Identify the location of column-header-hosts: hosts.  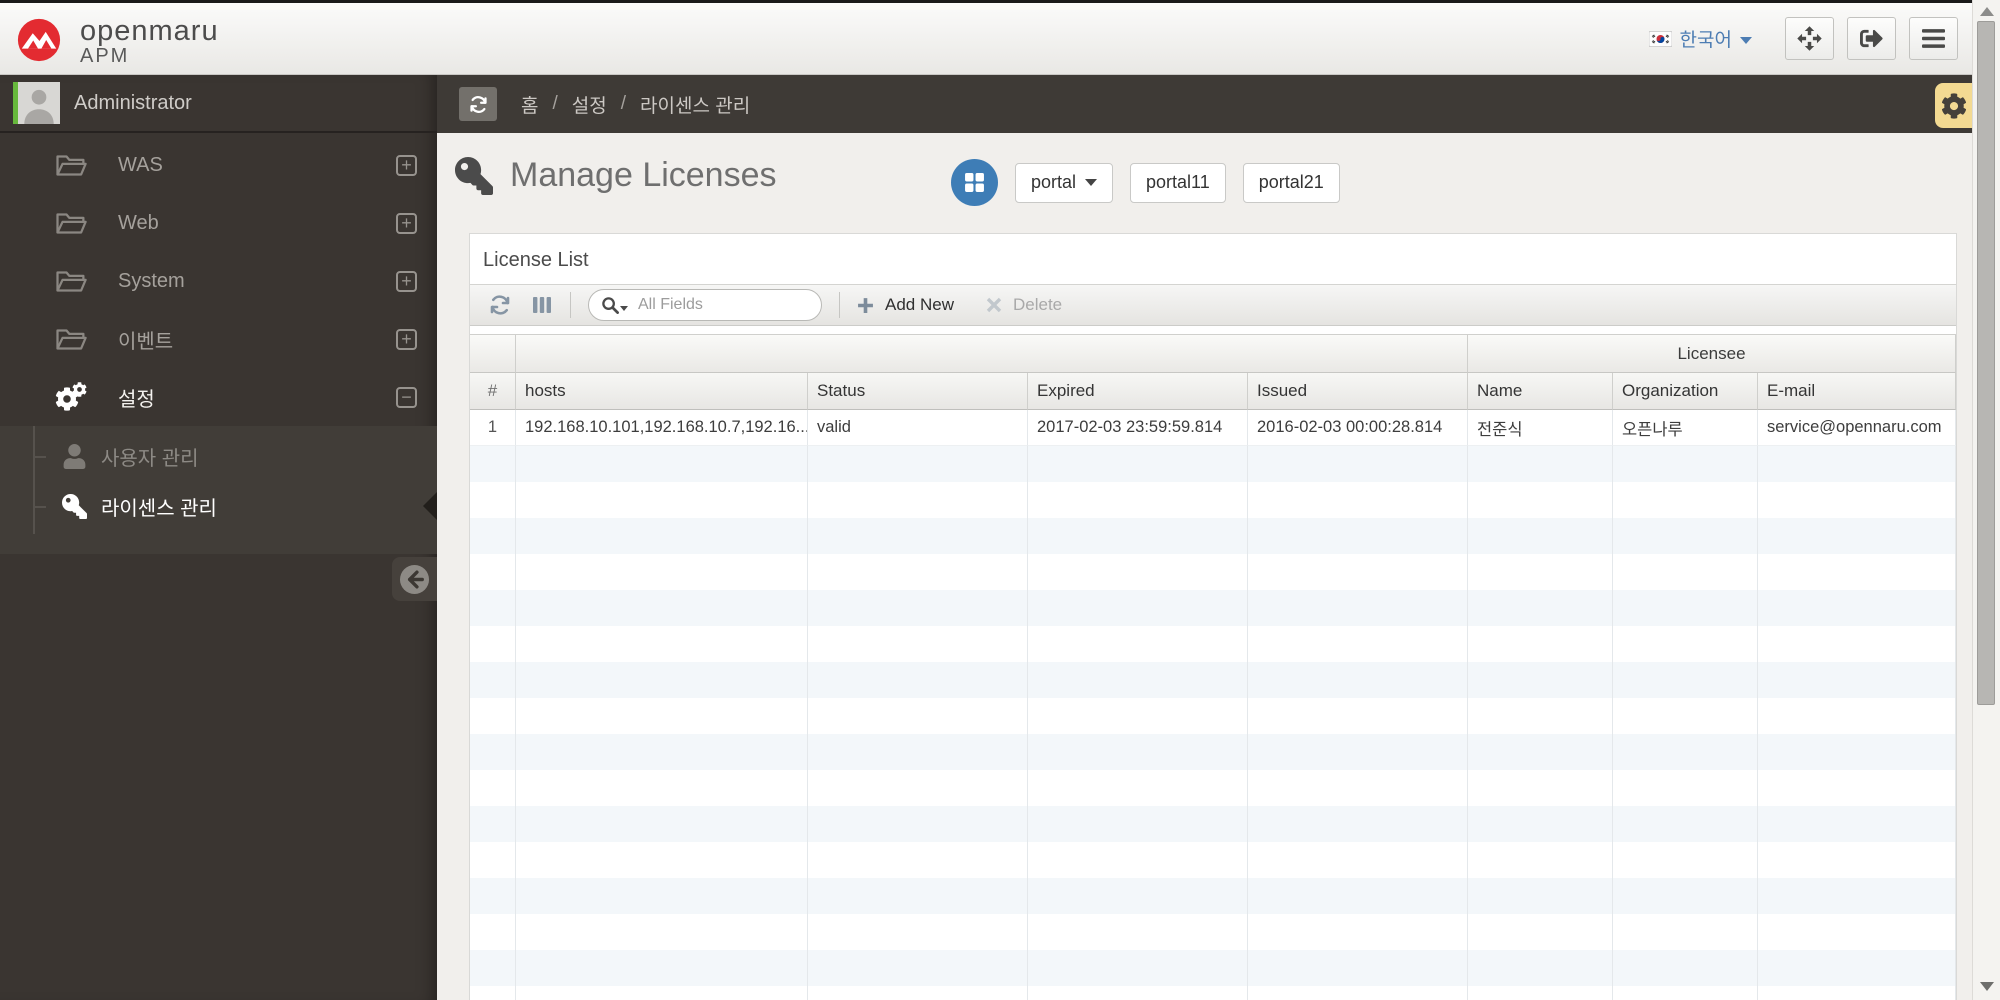
(662, 391).